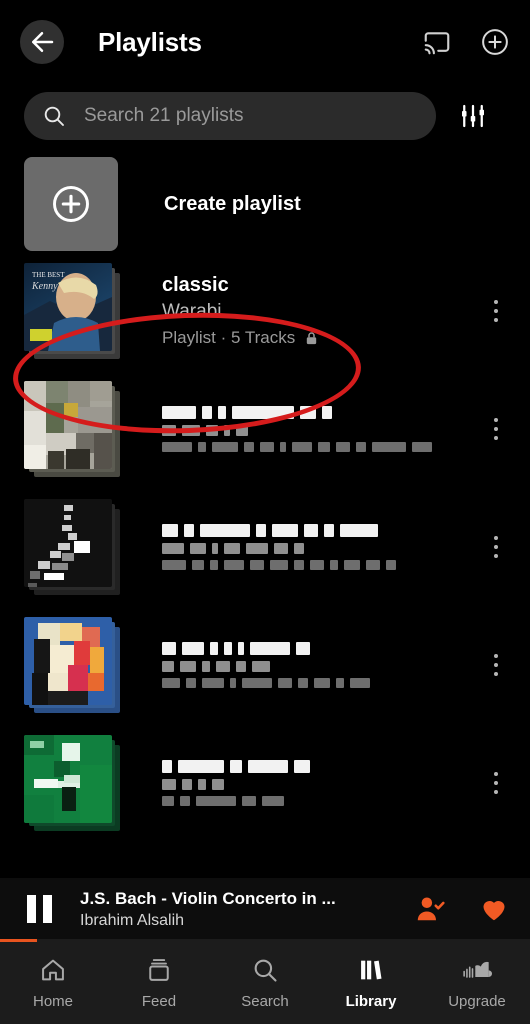  What do you see at coordinates (371, 970) in the screenshot?
I see `library-icon` at bounding box center [371, 970].